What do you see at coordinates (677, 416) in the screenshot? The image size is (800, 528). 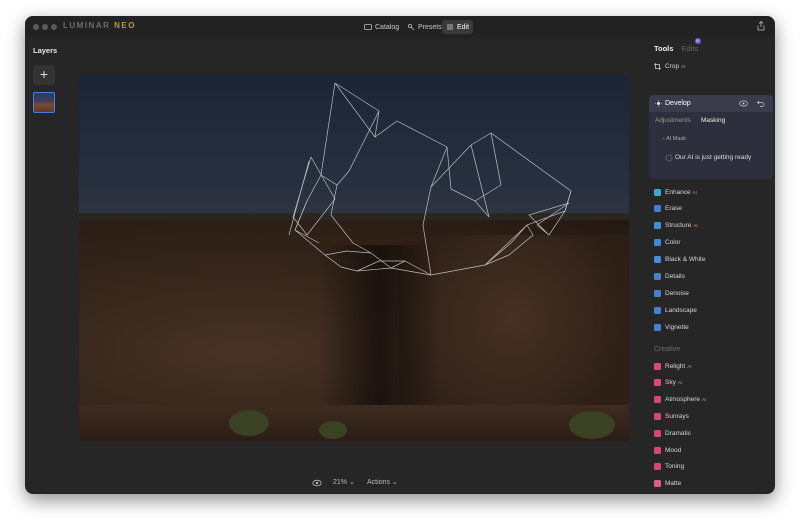 I see `tool-sunrays-label: Sunrays` at bounding box center [677, 416].